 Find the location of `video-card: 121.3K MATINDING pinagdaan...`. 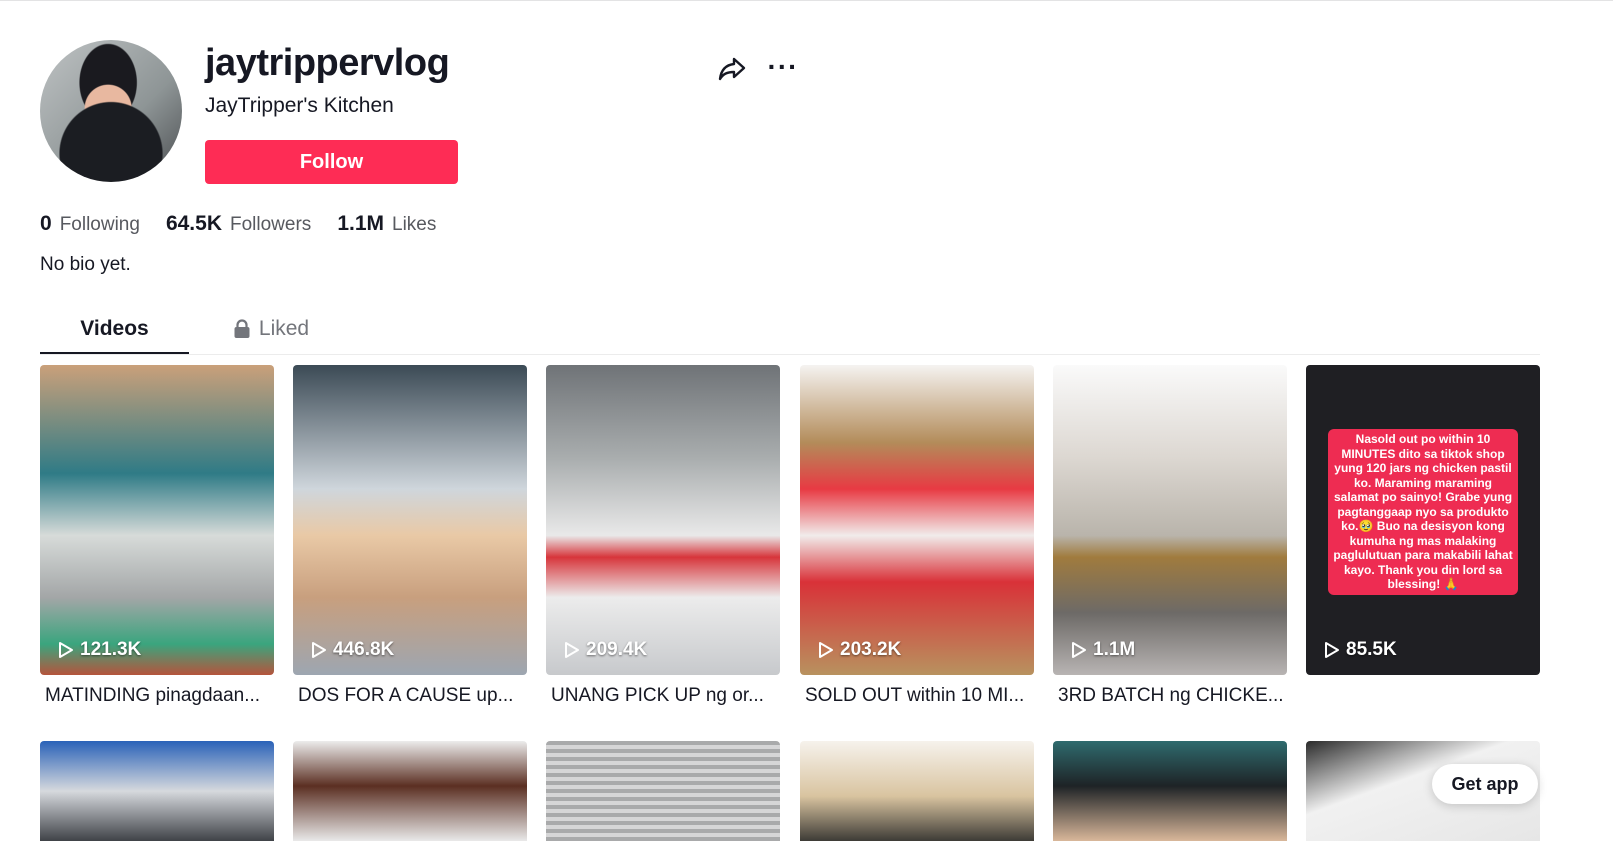

video-card: 121.3K MATINDING pinagdaan... is located at coordinates (157, 537).